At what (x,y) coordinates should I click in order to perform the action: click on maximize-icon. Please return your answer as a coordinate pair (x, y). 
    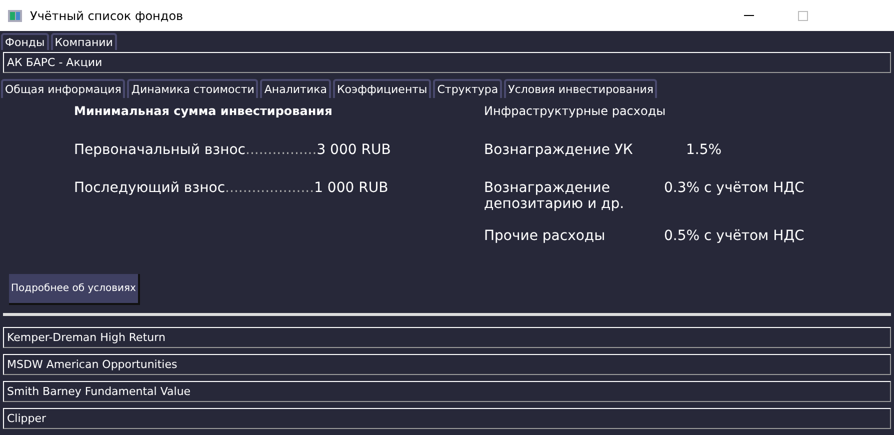
    Looking at the image, I should click on (803, 15).